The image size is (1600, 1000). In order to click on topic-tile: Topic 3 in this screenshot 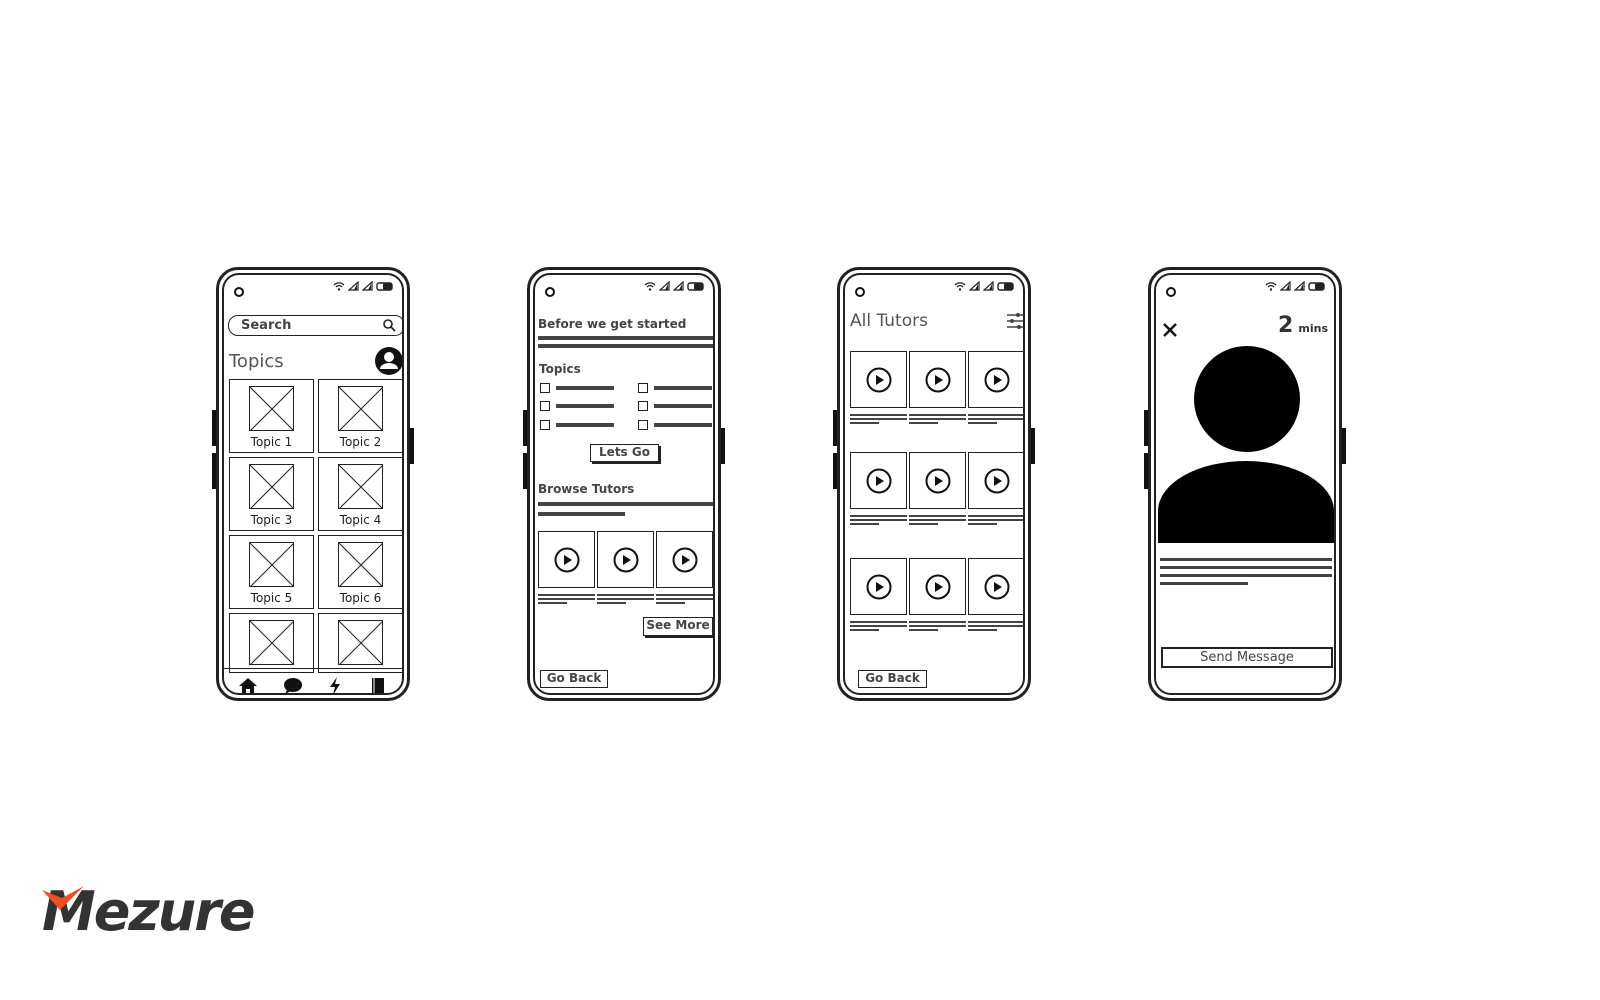, I will do `click(271, 494)`.